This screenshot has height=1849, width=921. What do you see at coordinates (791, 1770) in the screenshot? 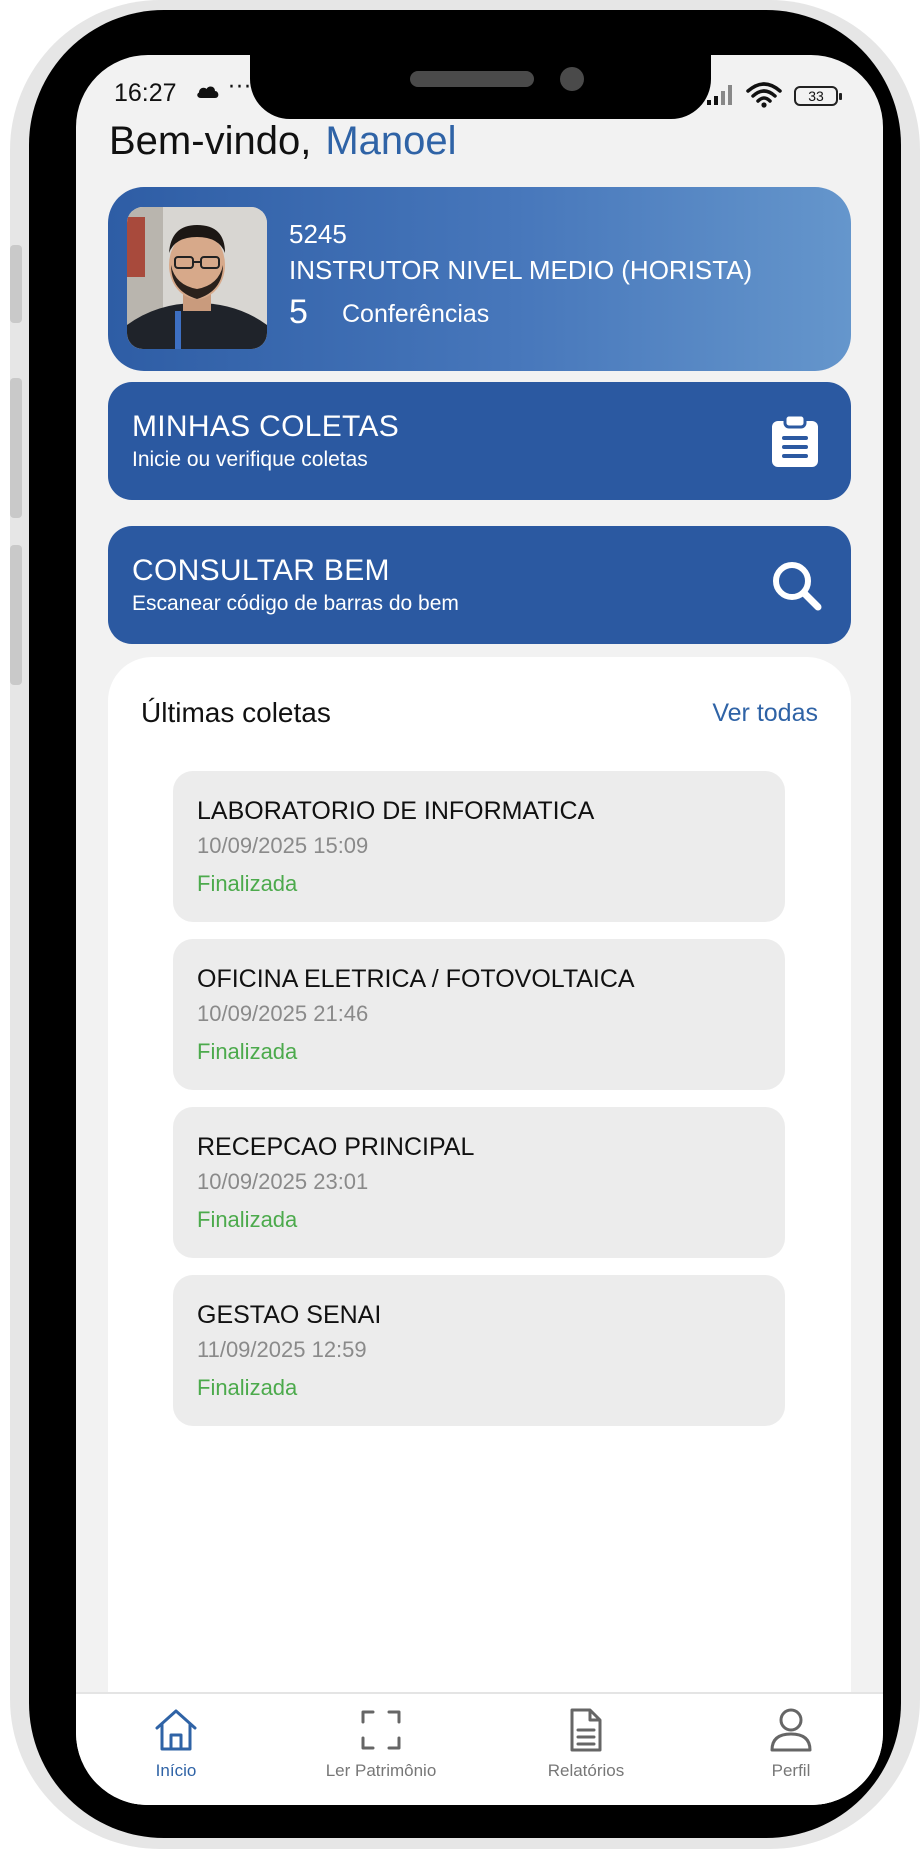
I see `nav-label: Perfil` at bounding box center [791, 1770].